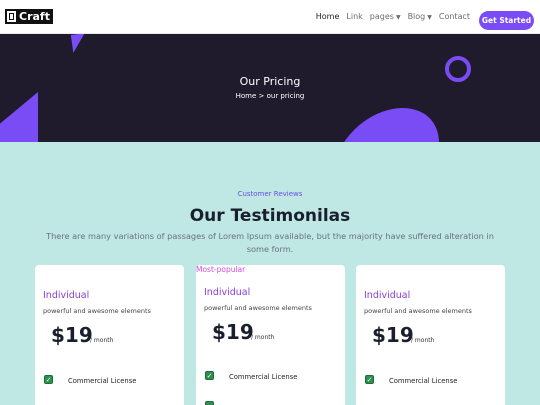 The height and width of the screenshot is (405, 540). Describe the element at coordinates (506, 20) in the screenshot. I see `get-started-button: Get Started` at that location.